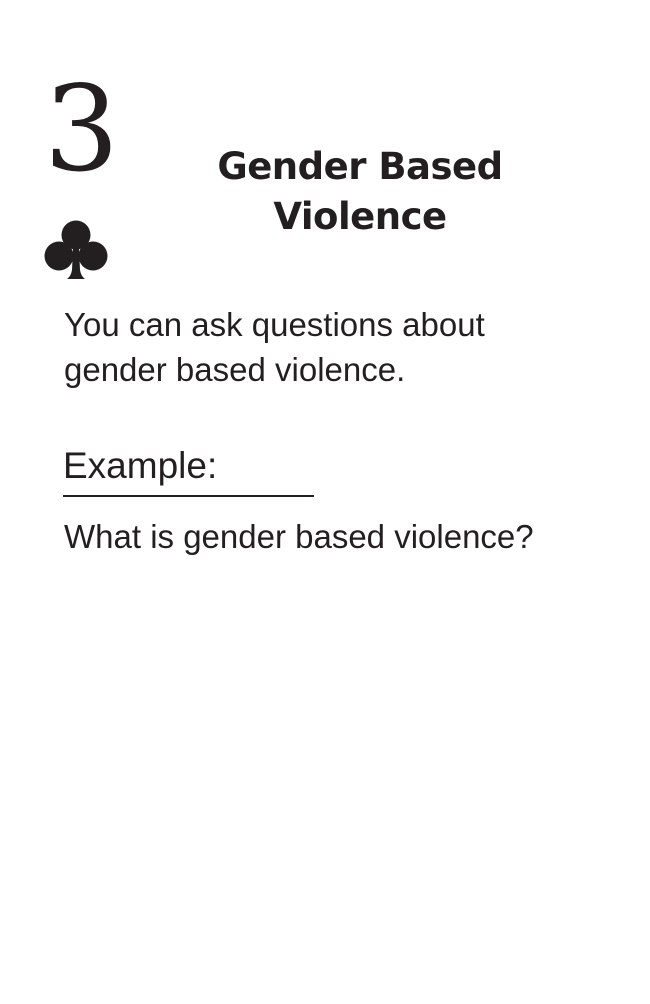  I want to click on club-icon, so click(76, 249).